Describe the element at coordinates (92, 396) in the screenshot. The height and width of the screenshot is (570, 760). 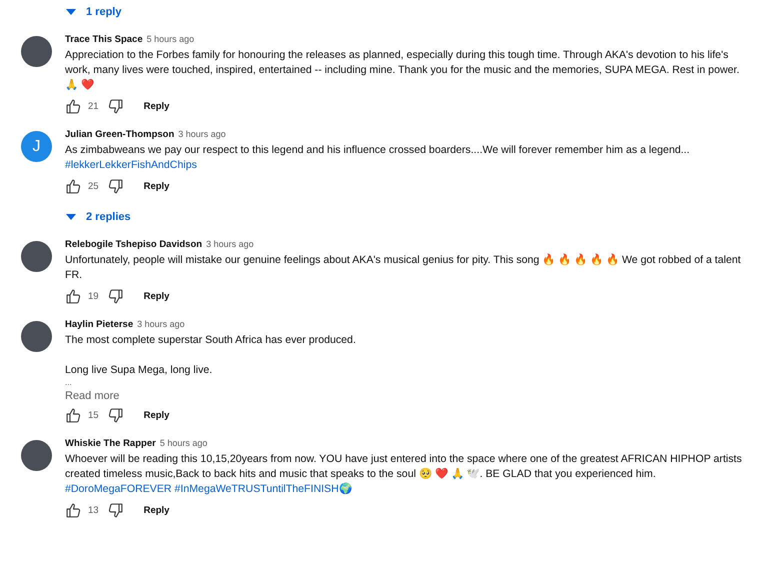
I see `read-more-button: Read more` at that location.